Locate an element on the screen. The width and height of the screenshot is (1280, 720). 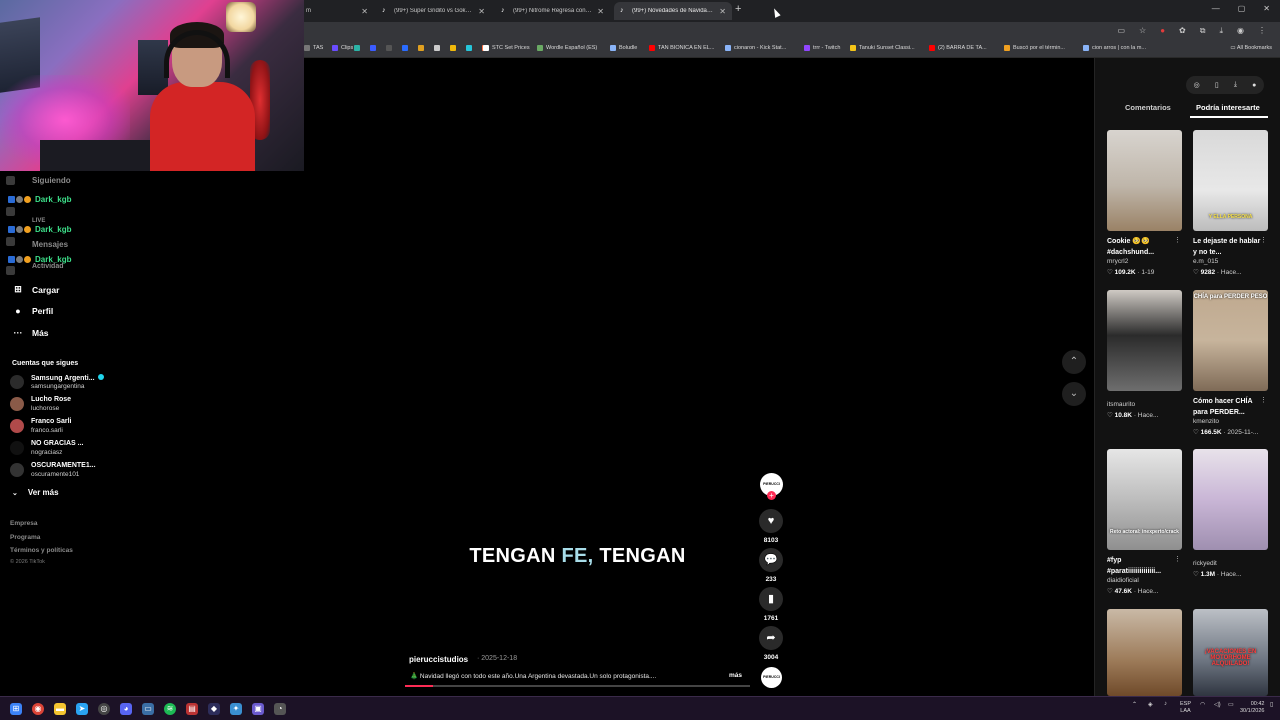
tab-comments: Comentarios is located at coordinates (1148, 107).